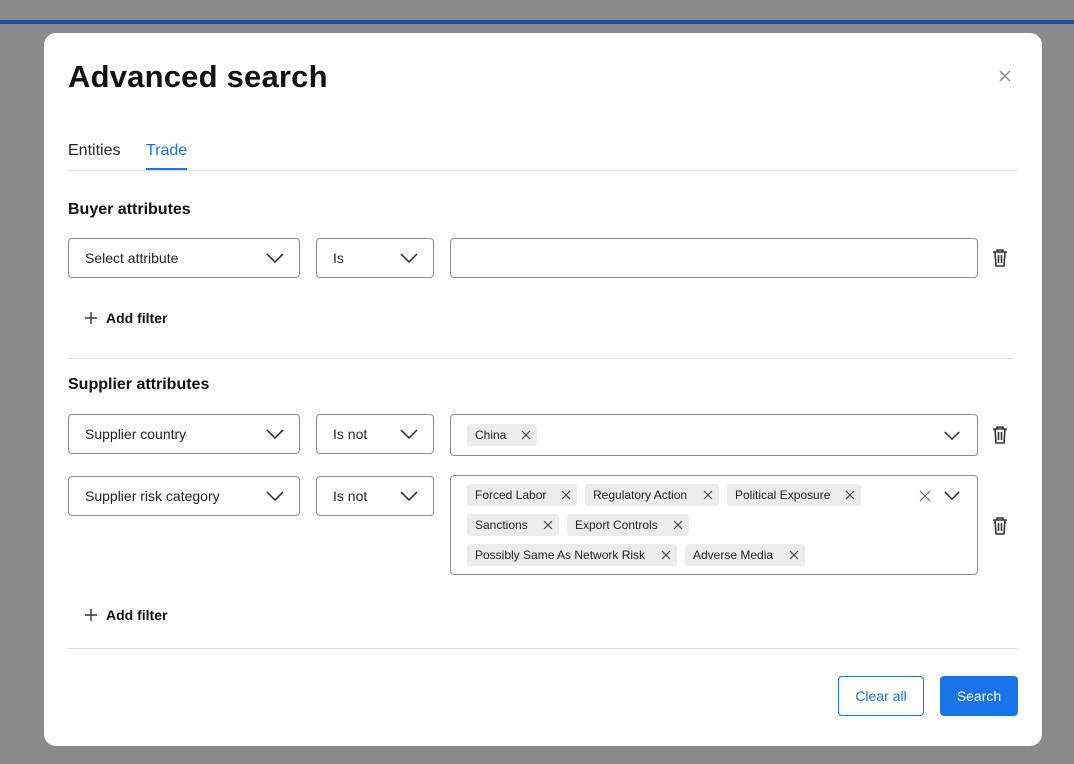  What do you see at coordinates (501, 525) in the screenshot?
I see `chip-label: Sanctions` at bounding box center [501, 525].